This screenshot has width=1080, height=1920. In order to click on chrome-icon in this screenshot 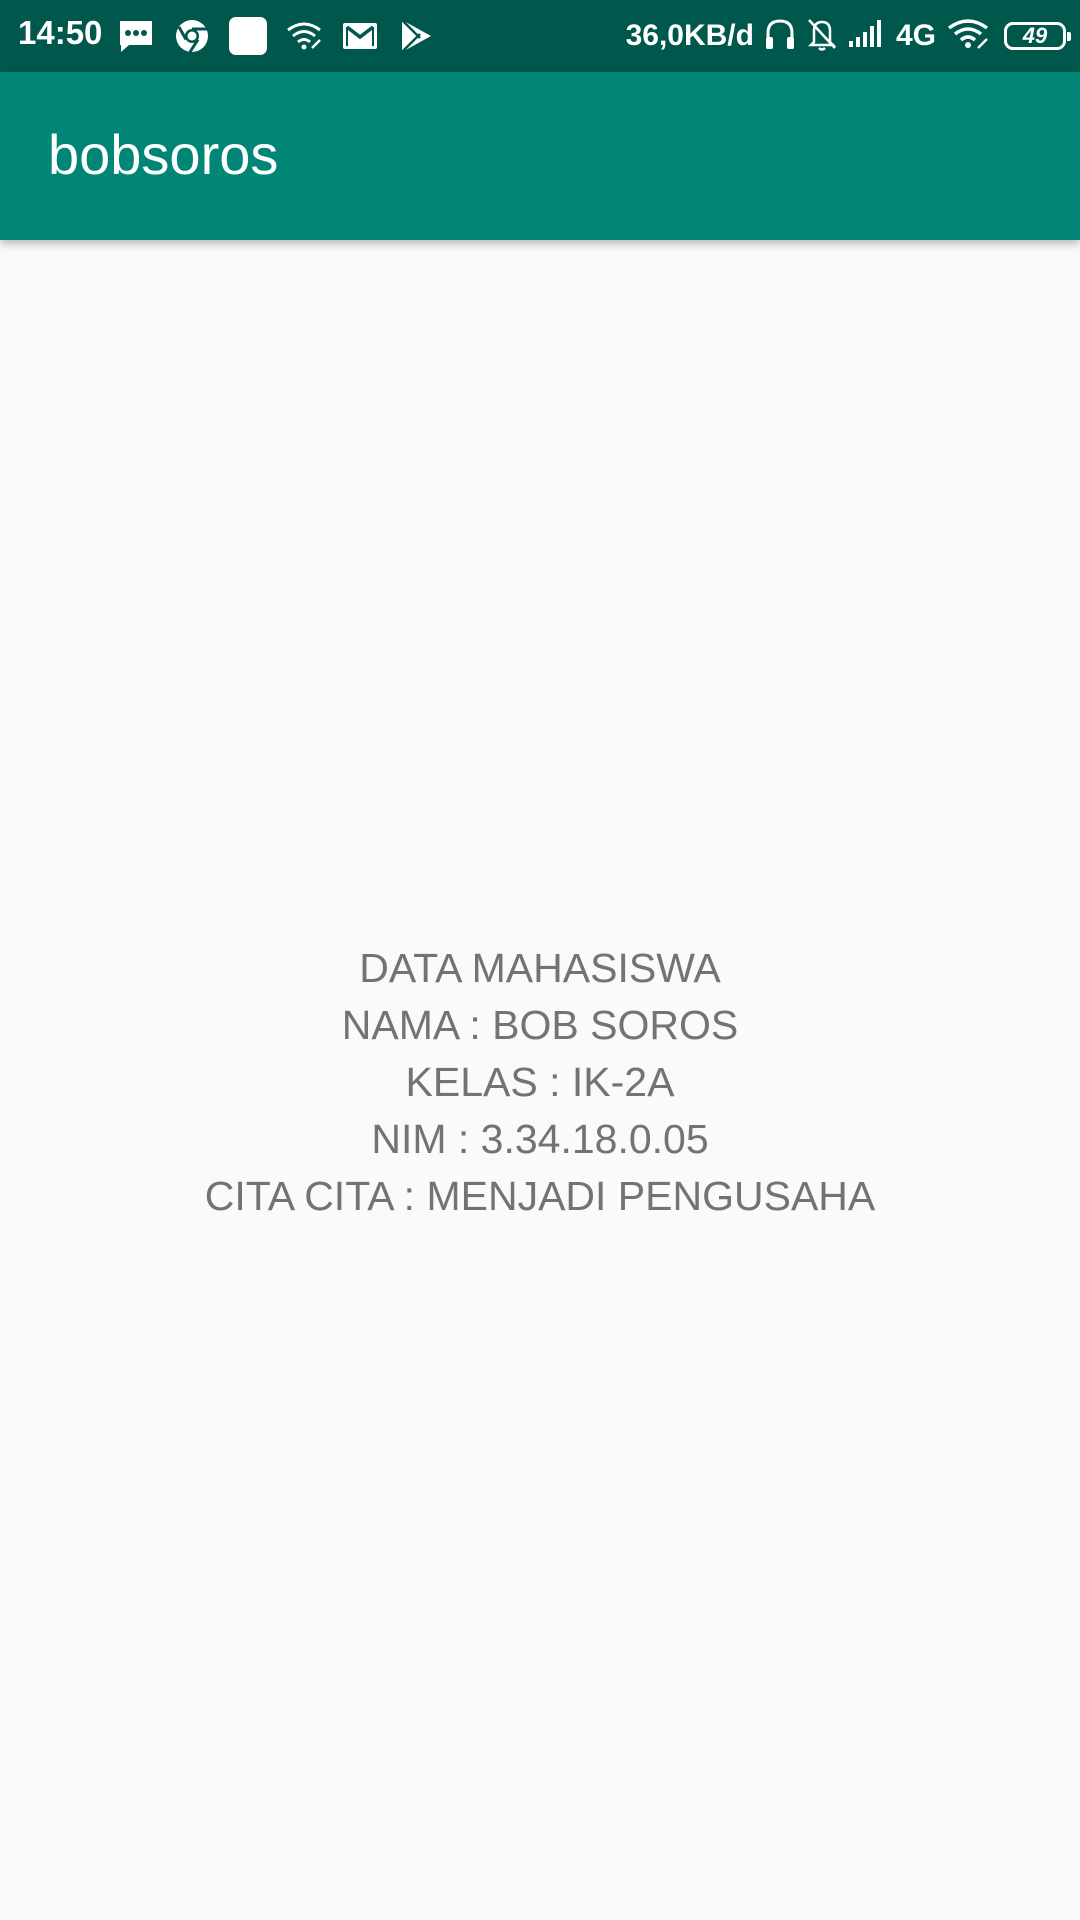, I will do `click(192, 36)`.